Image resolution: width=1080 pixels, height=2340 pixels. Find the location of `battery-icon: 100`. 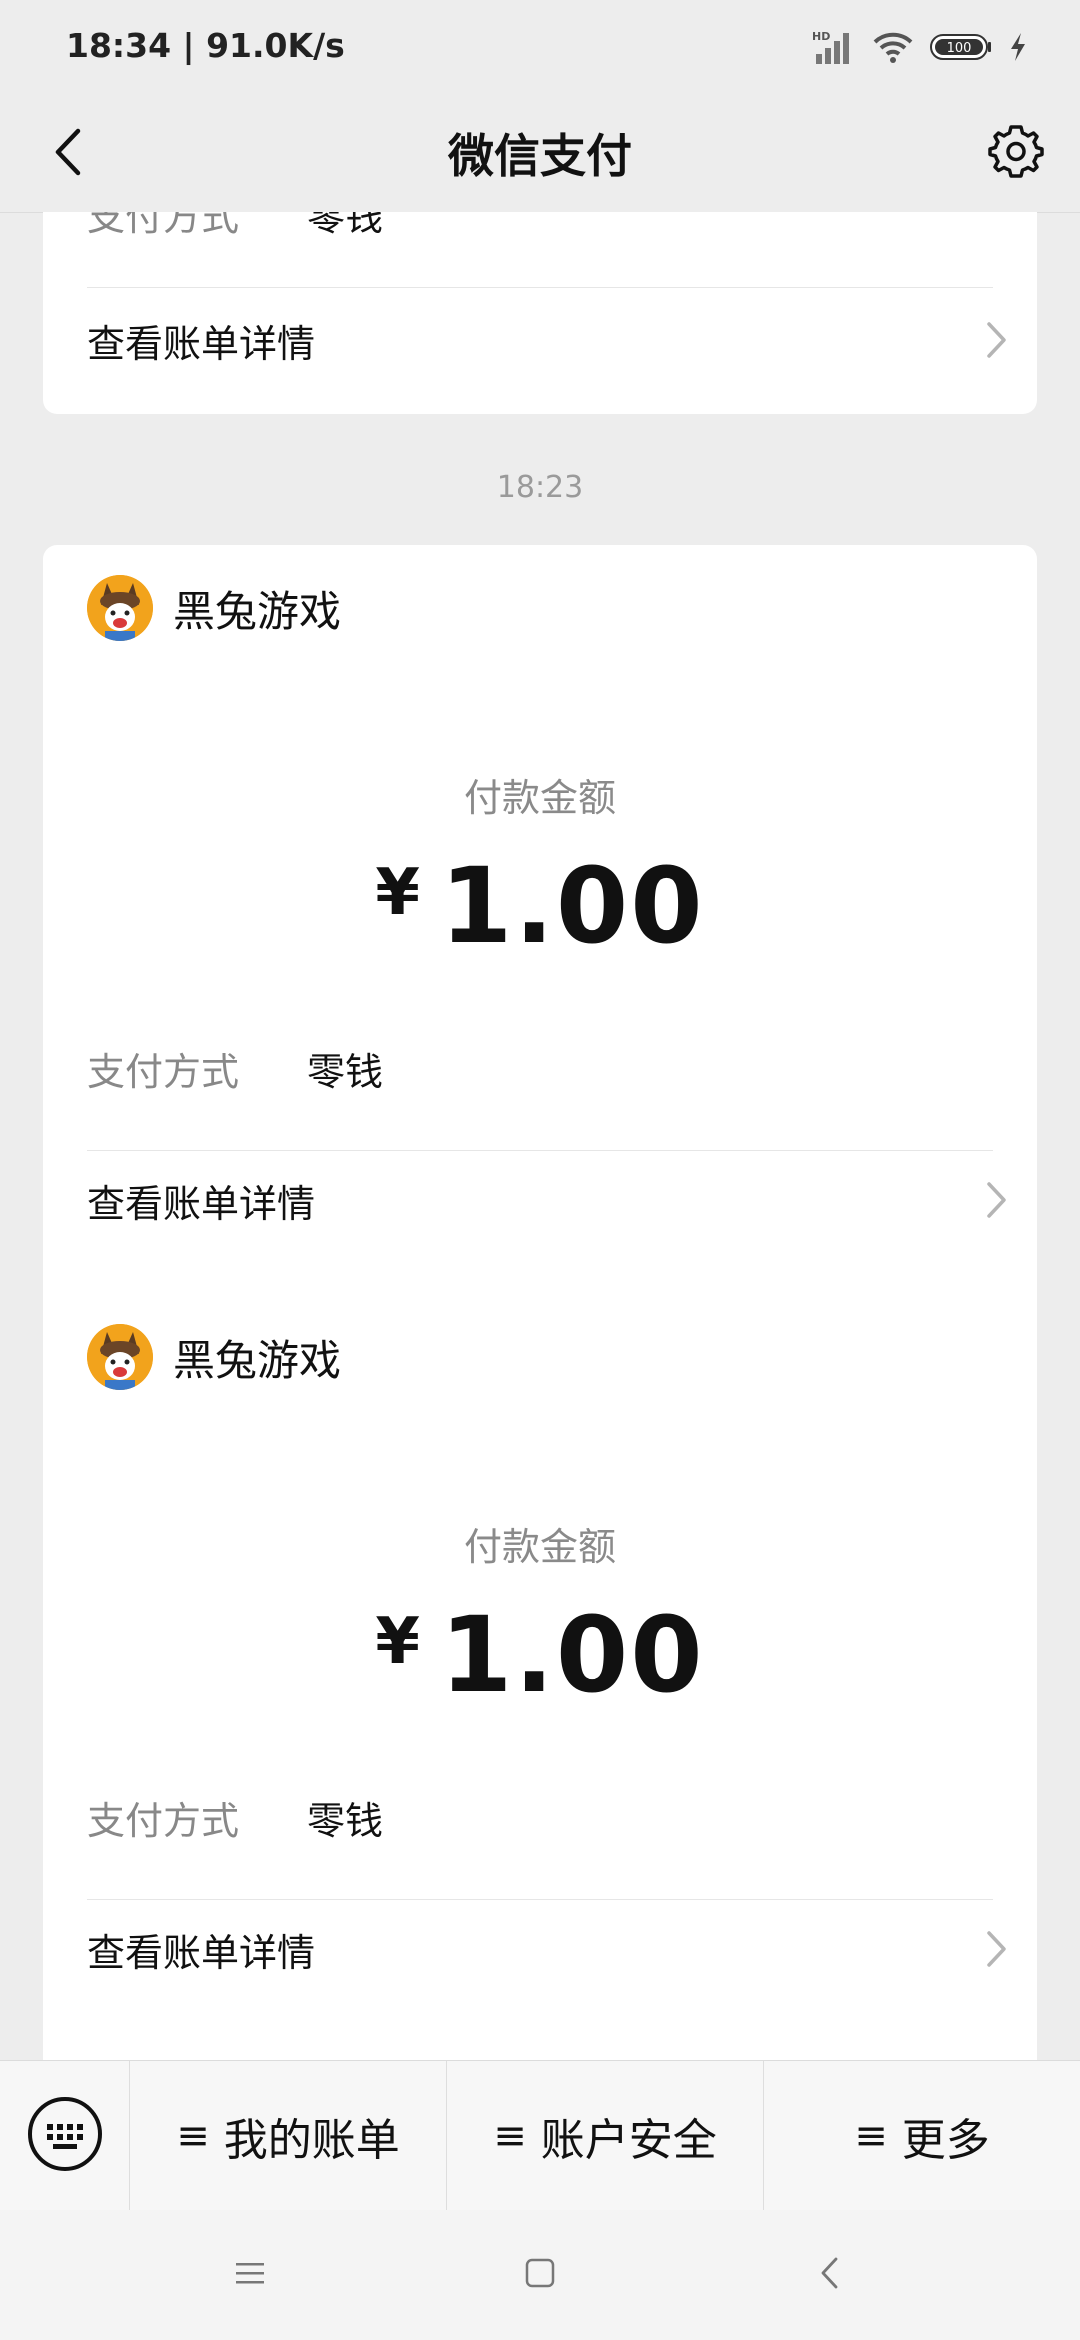

battery-icon: 100 is located at coordinates (961, 49).